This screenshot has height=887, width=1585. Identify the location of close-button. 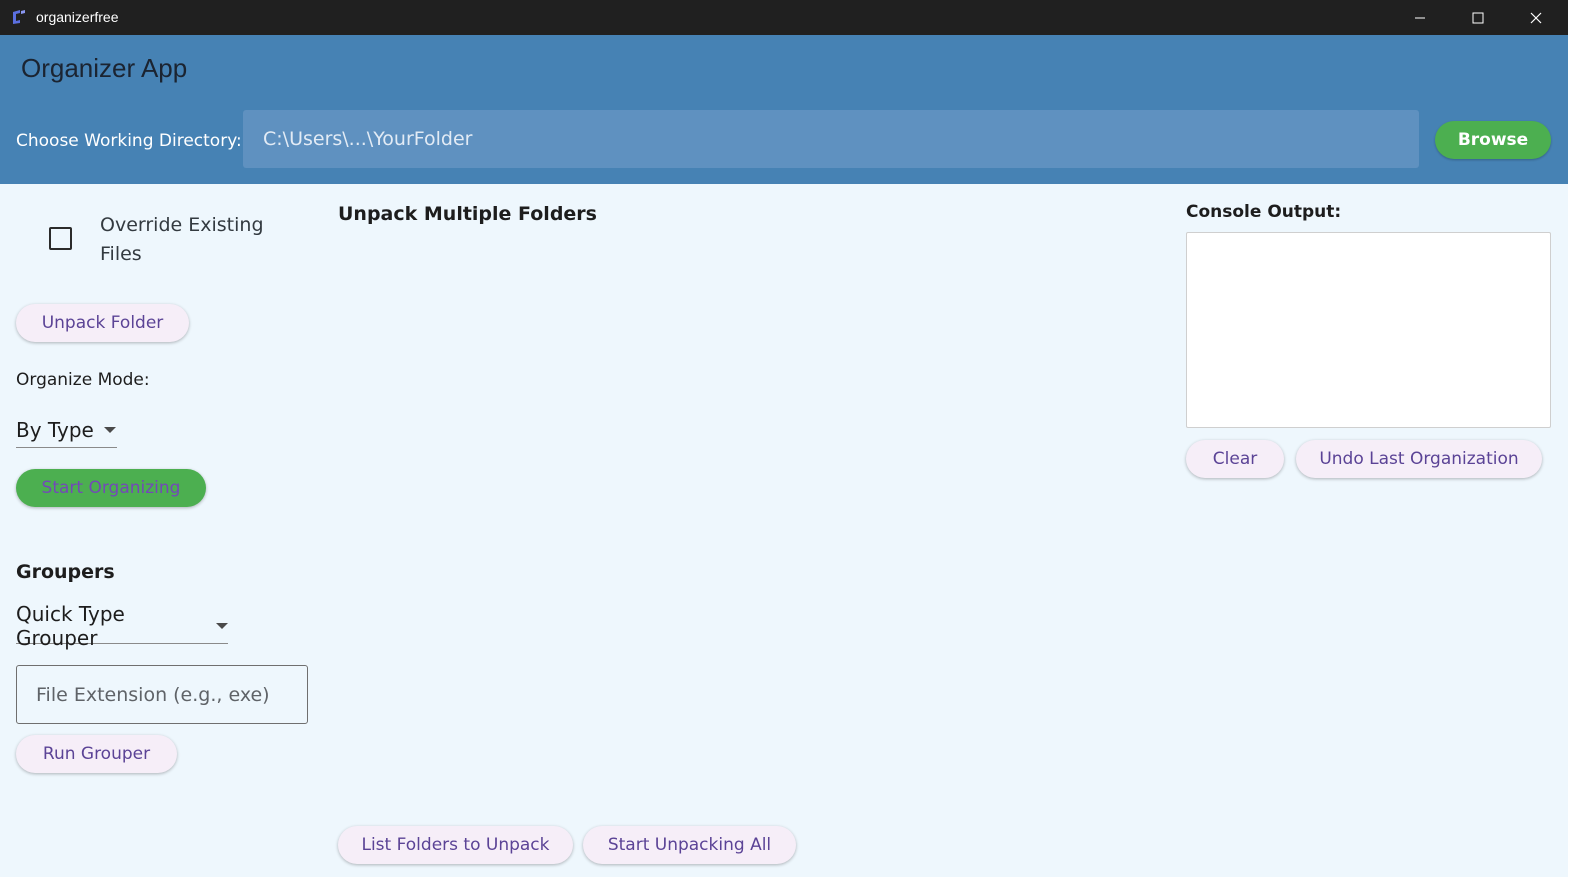
(1536, 17).